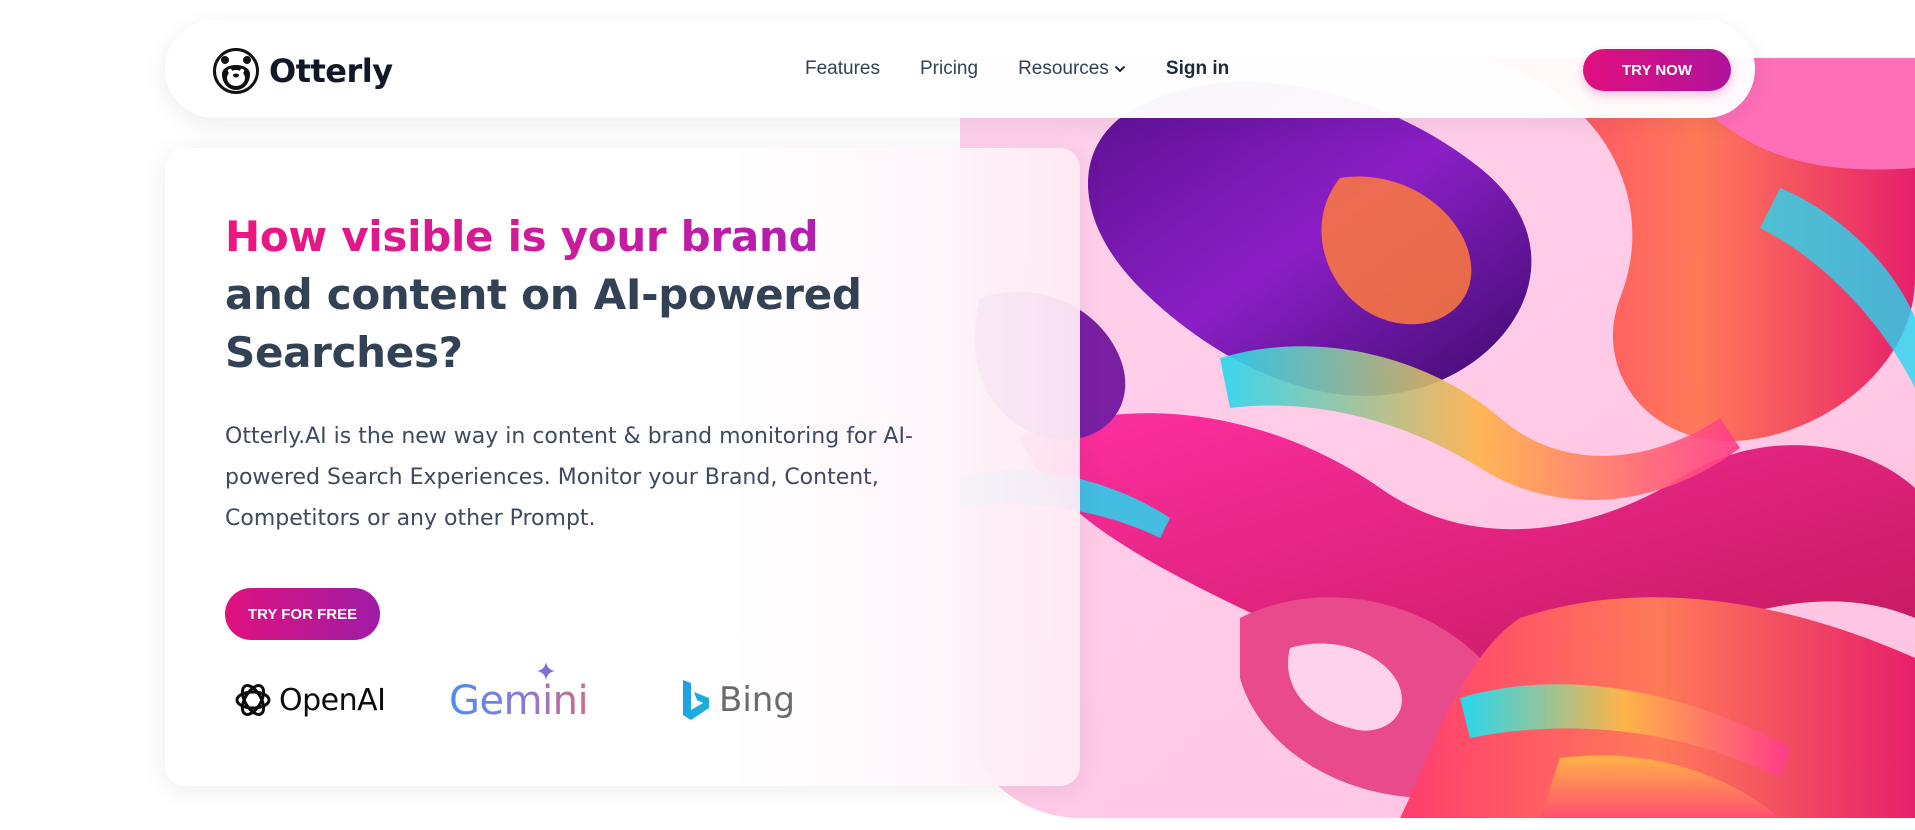 The image size is (1915, 830). I want to click on openai-logo: OpenAI, so click(309, 700).